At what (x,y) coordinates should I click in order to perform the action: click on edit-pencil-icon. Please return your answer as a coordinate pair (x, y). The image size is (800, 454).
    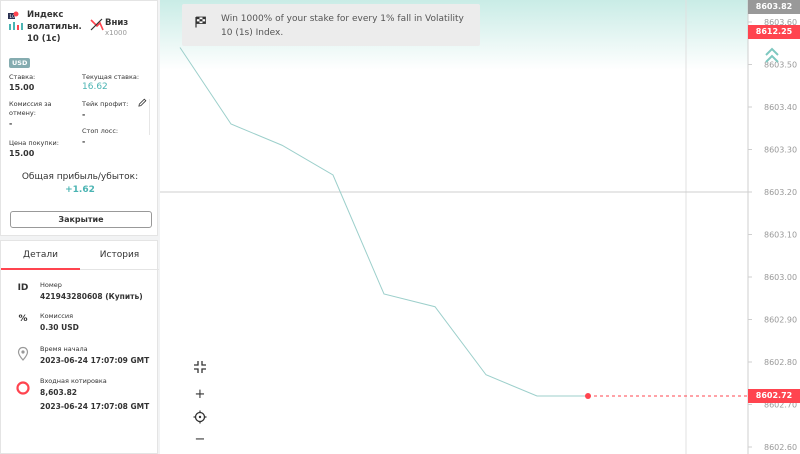
    Looking at the image, I should click on (142, 102).